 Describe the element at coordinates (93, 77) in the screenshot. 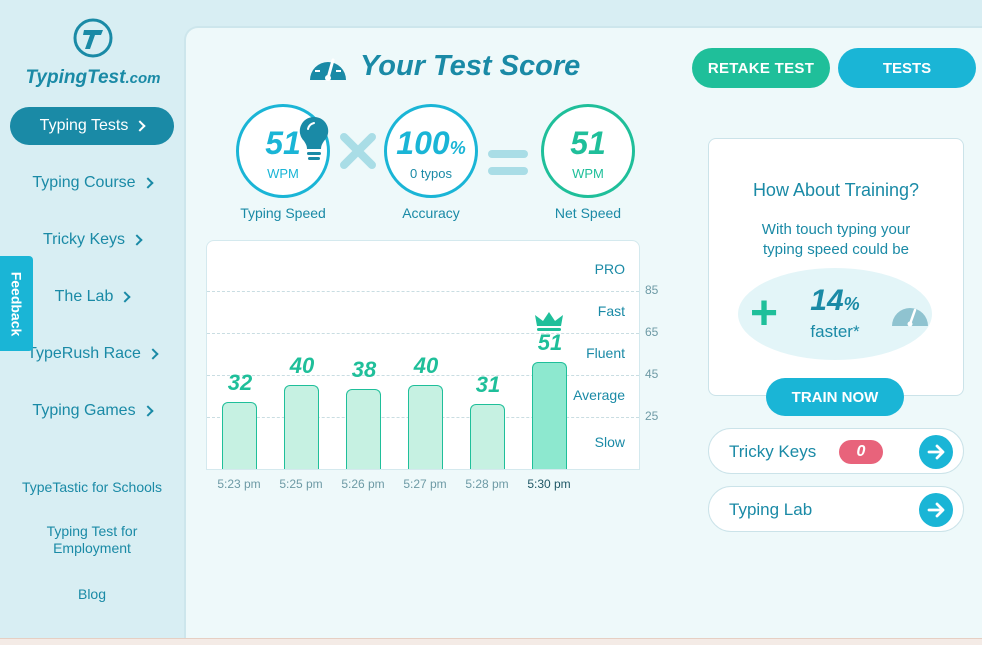

I see `logo-text: TypingTest.com` at that location.